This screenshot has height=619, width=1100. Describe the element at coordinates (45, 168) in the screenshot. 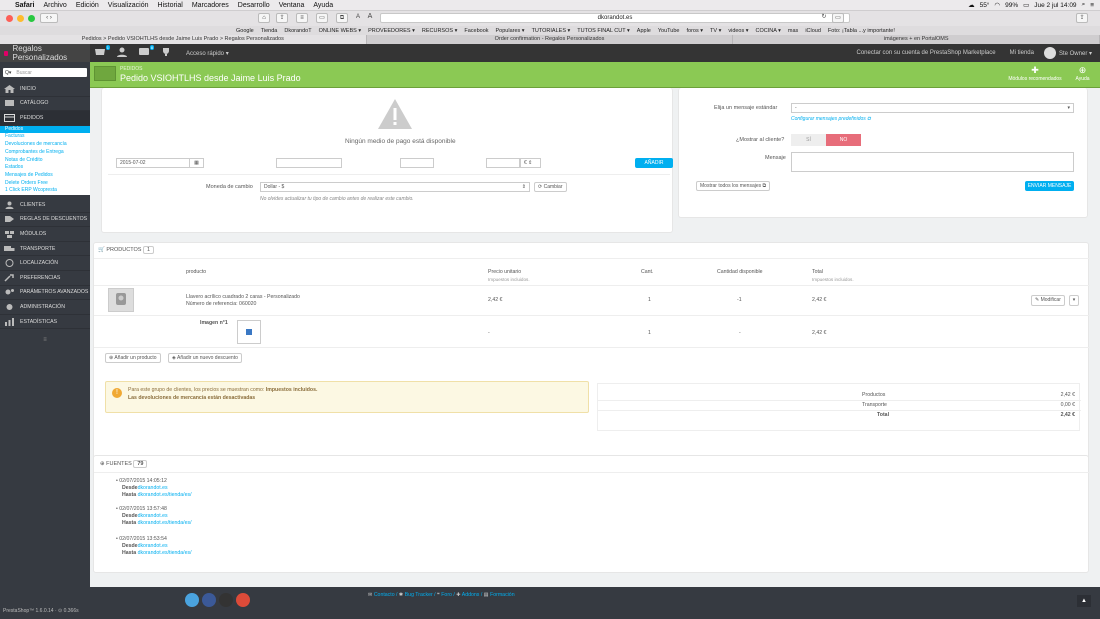

I see `sidebar-subitem-estados: Estados` at that location.